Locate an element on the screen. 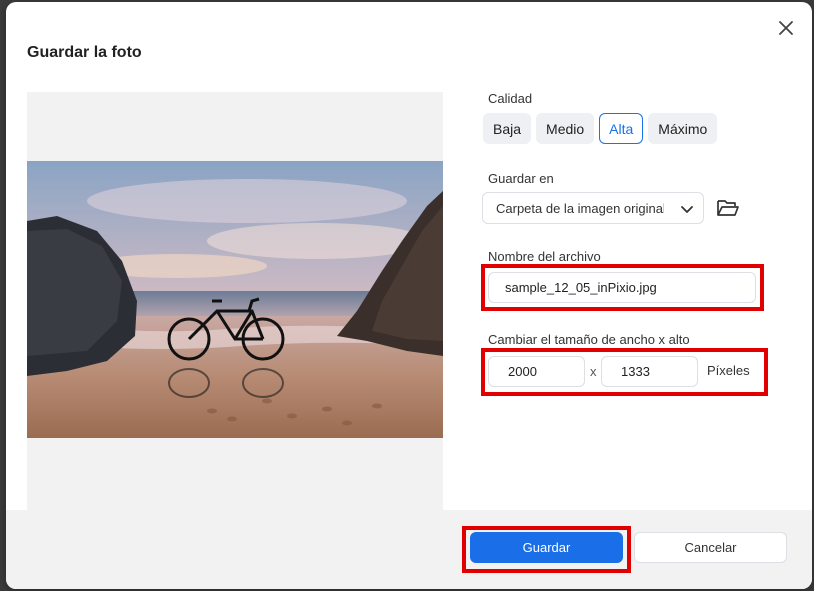  close-icon is located at coordinates (786, 28).